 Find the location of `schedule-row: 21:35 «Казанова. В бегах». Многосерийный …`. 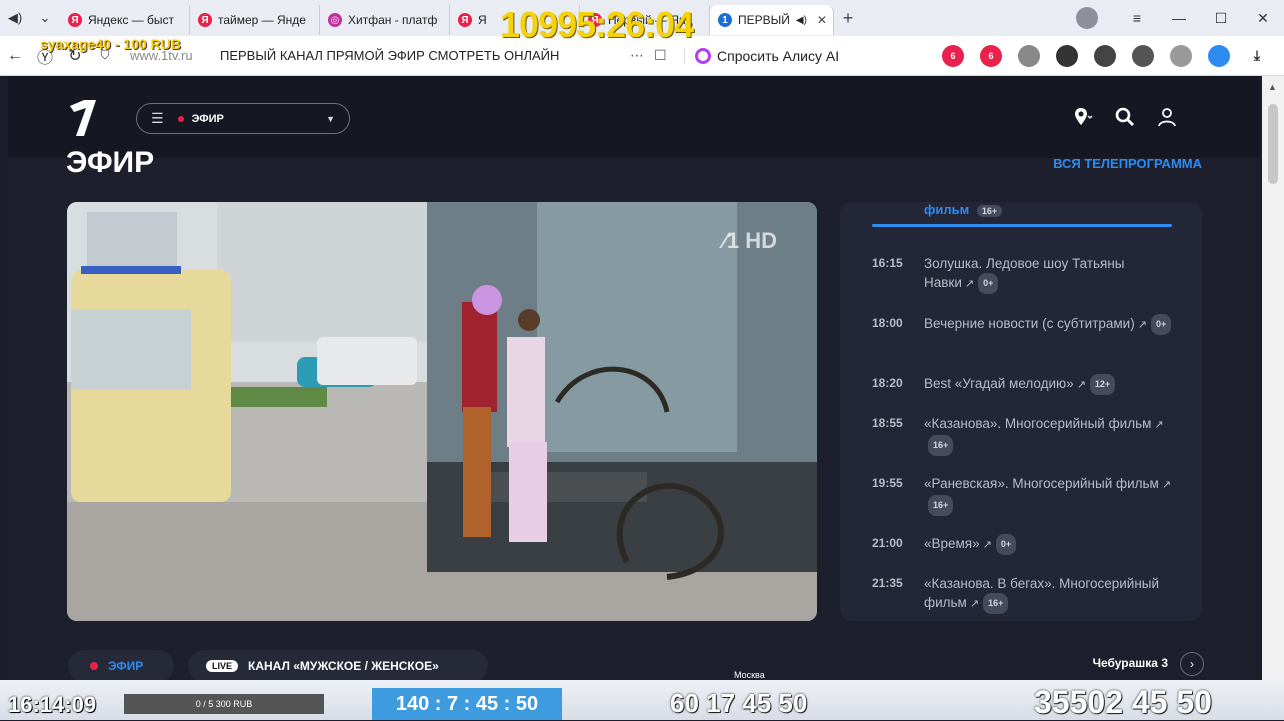

schedule-row: 21:35 «Казанова. В бегах». Многосерийный … is located at coordinates (1022, 594).